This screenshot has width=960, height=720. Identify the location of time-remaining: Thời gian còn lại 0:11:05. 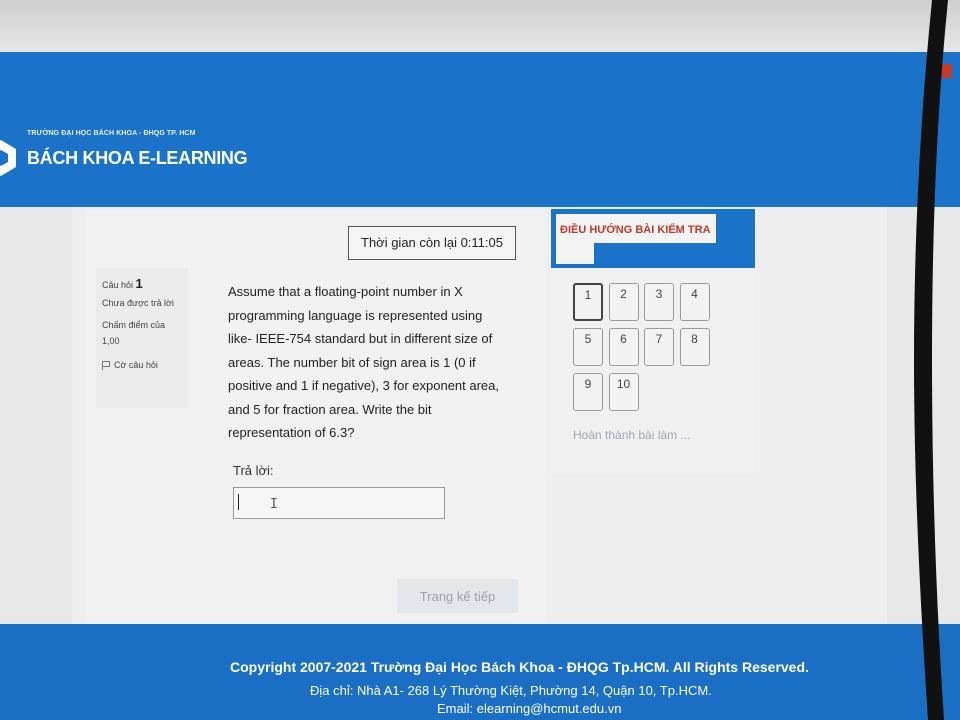
(432, 243).